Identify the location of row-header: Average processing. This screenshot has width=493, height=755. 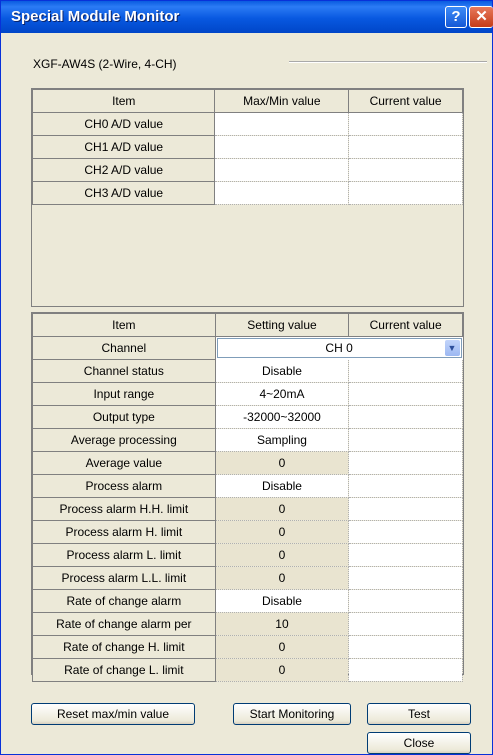
(124, 440).